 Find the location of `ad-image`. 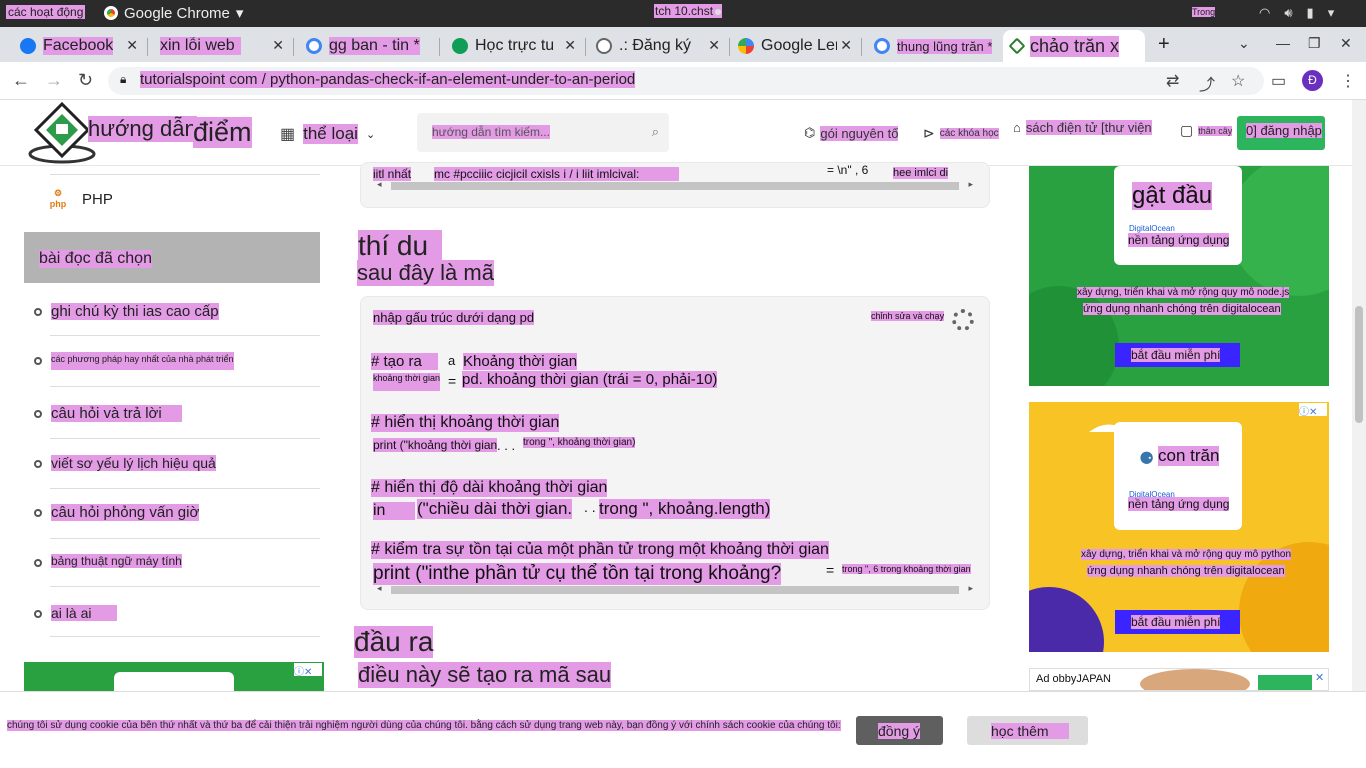

ad-image is located at coordinates (1195, 679).